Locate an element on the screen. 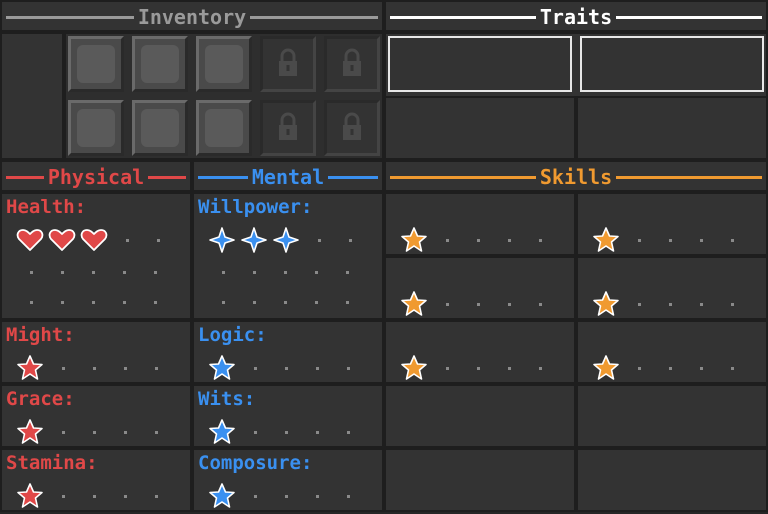  grace-pips is located at coordinates (94, 432).